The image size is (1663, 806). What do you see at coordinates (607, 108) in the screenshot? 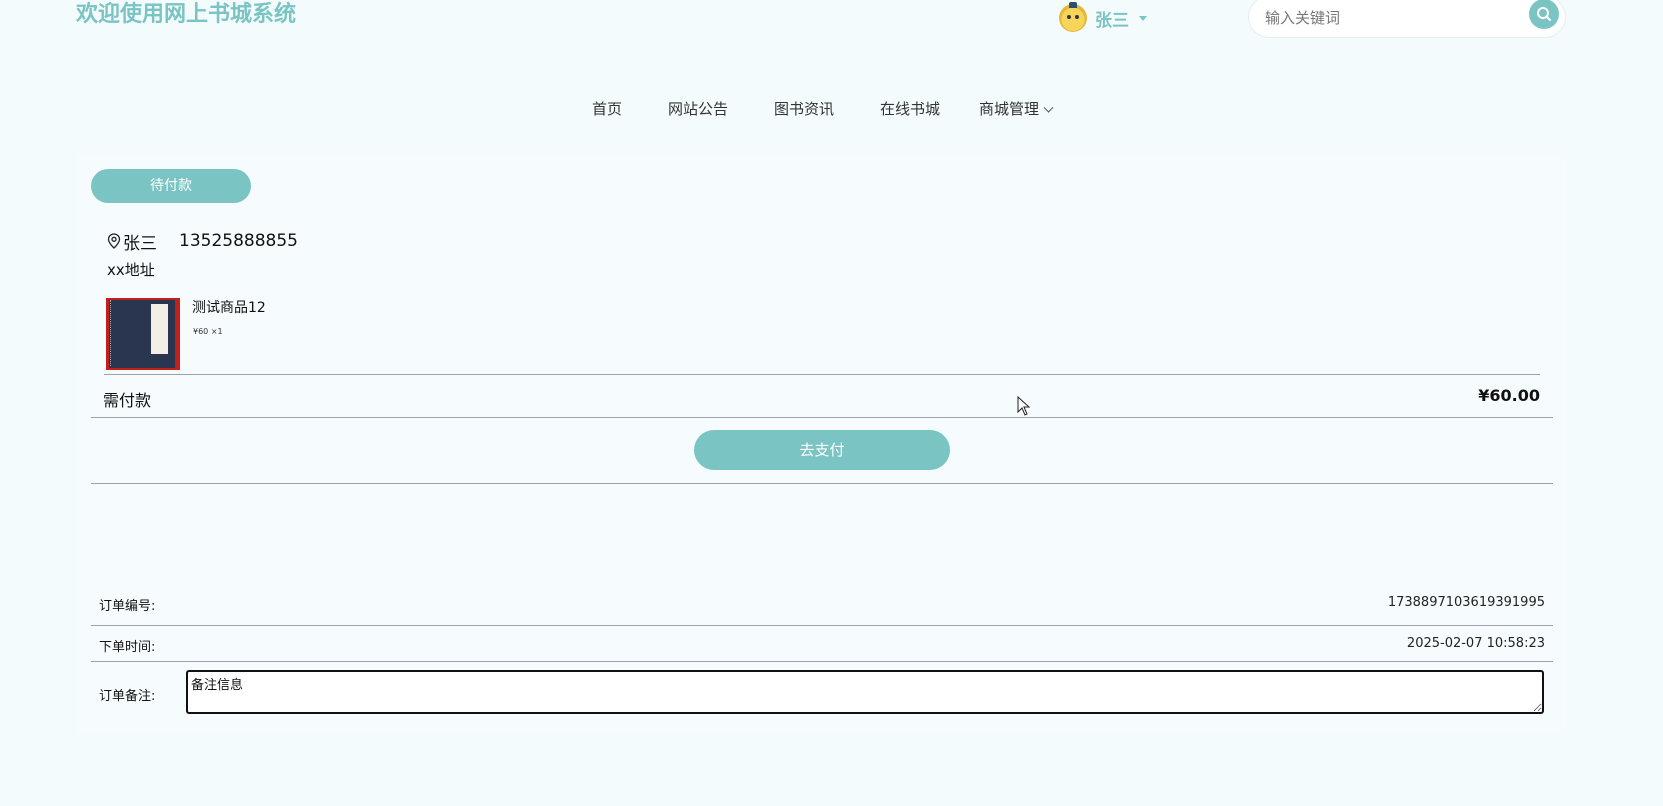
I see `nav-home: 首页` at bounding box center [607, 108].